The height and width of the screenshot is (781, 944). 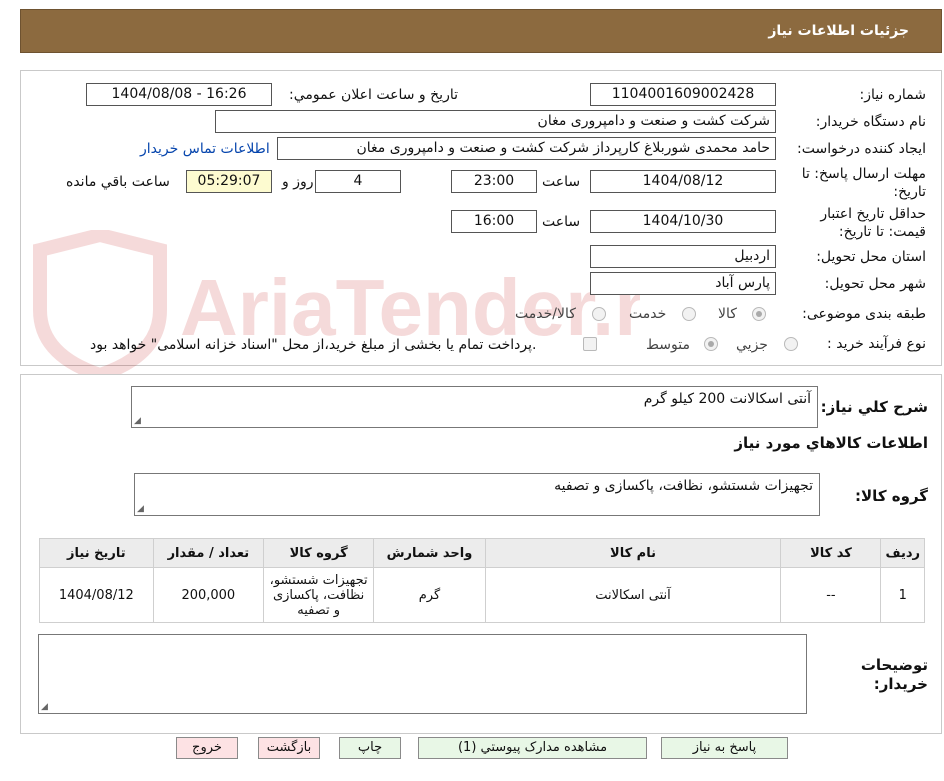 I want to click on col-header-name: نام کالا, so click(x=633, y=553).